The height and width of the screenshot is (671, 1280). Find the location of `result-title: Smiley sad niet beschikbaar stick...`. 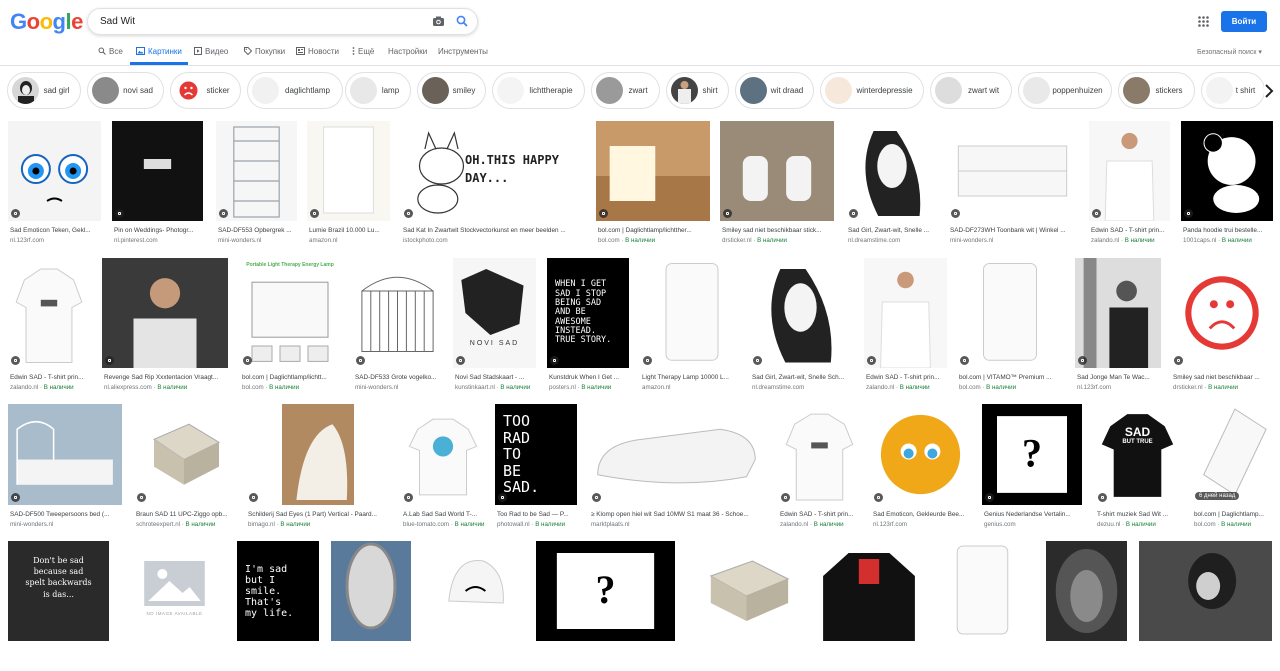

result-title: Smiley sad niet beschikbaar stick... is located at coordinates (778, 230).